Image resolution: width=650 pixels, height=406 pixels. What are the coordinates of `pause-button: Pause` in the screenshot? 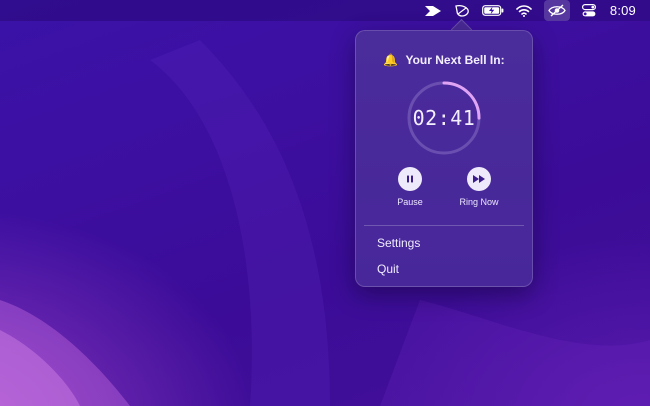 It's located at (410, 187).